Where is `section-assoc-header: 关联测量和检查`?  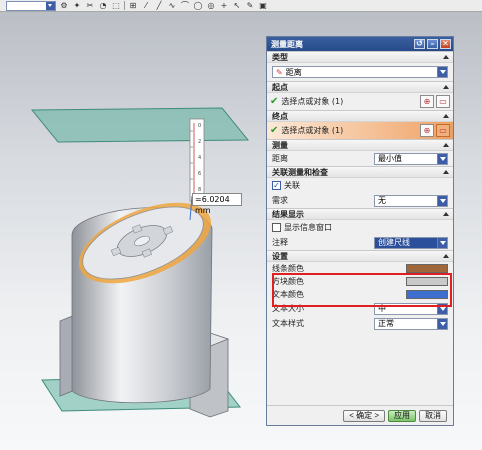 section-assoc-header: 关联测量和检查 is located at coordinates (360, 172).